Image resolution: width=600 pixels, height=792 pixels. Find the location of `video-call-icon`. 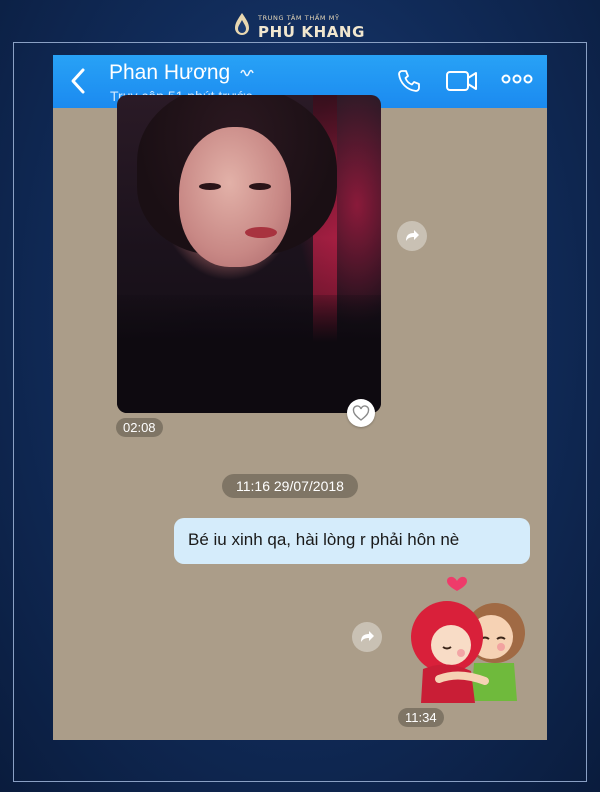

video-call-icon is located at coordinates (462, 81).